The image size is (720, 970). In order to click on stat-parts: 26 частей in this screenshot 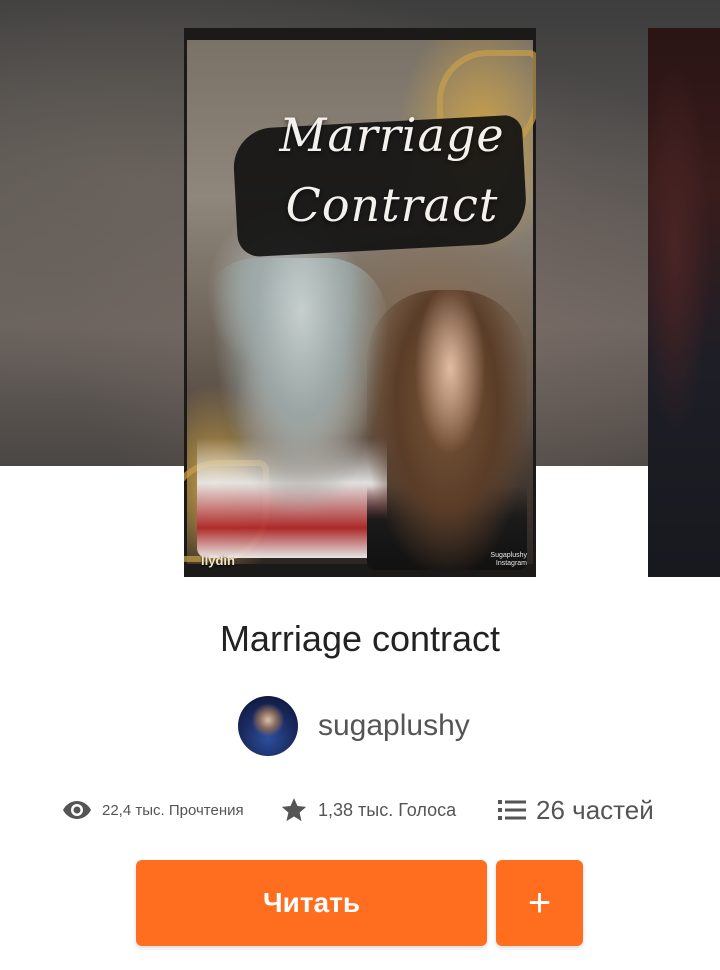, I will do `click(576, 810)`.